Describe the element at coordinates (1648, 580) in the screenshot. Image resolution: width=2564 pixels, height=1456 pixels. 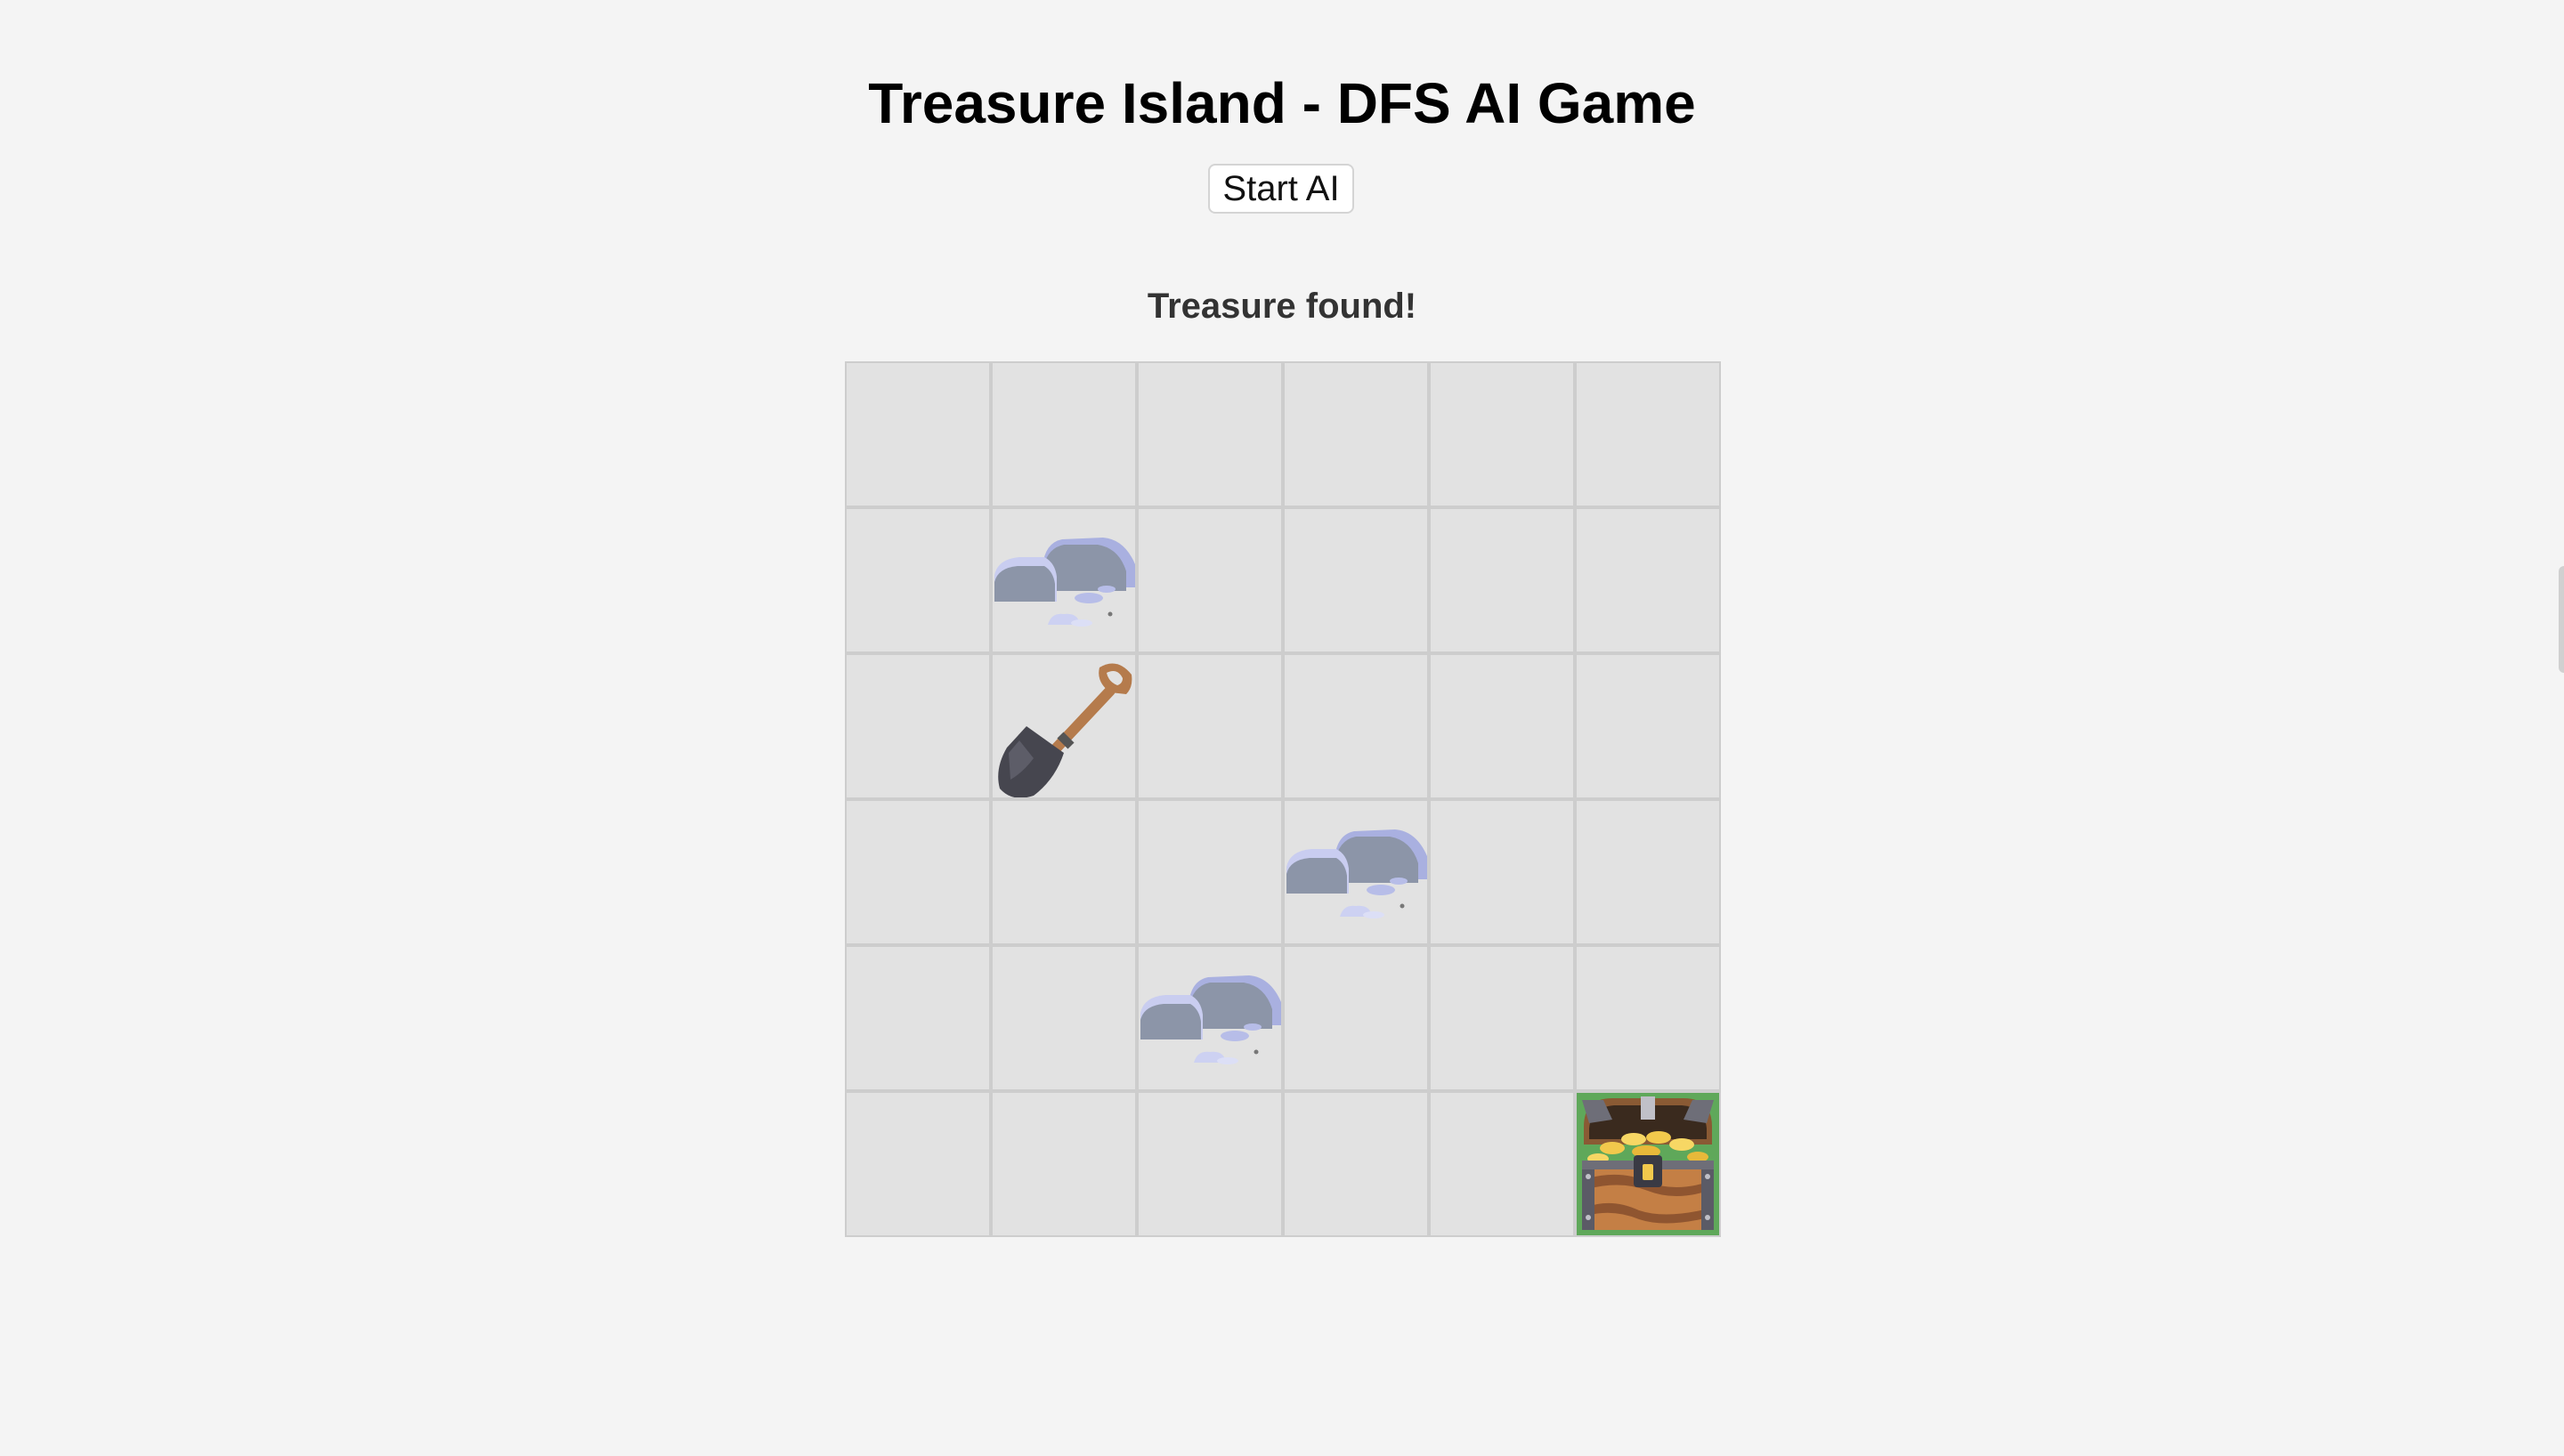
I see `board-cell-r1-c5` at that location.